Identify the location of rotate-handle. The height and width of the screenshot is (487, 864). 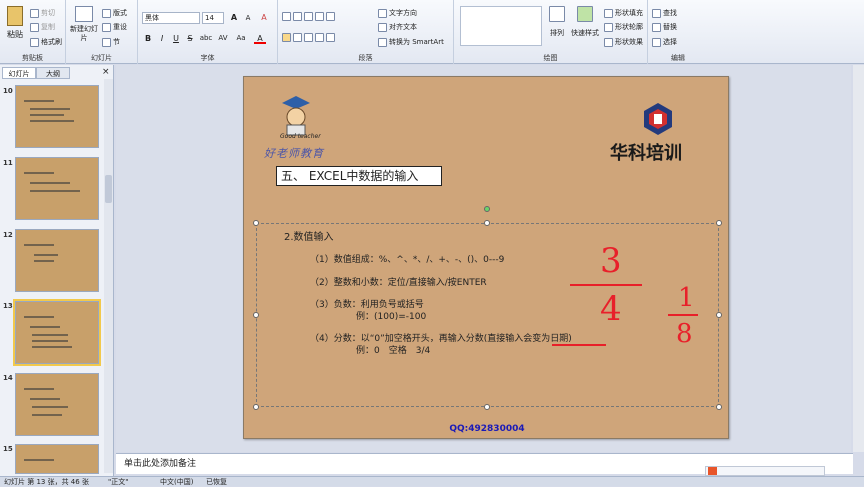
(487, 209).